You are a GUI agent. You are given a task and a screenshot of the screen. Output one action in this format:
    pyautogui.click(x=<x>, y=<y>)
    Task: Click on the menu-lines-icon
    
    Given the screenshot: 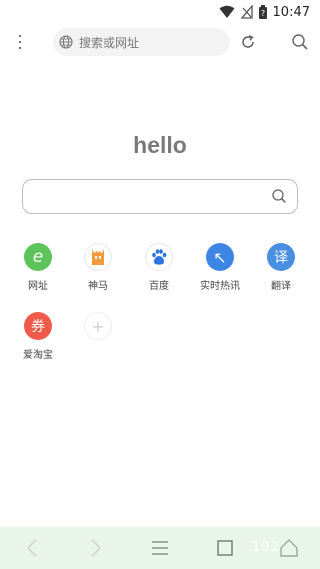 What is the action you would take?
    pyautogui.click(x=160, y=548)
    